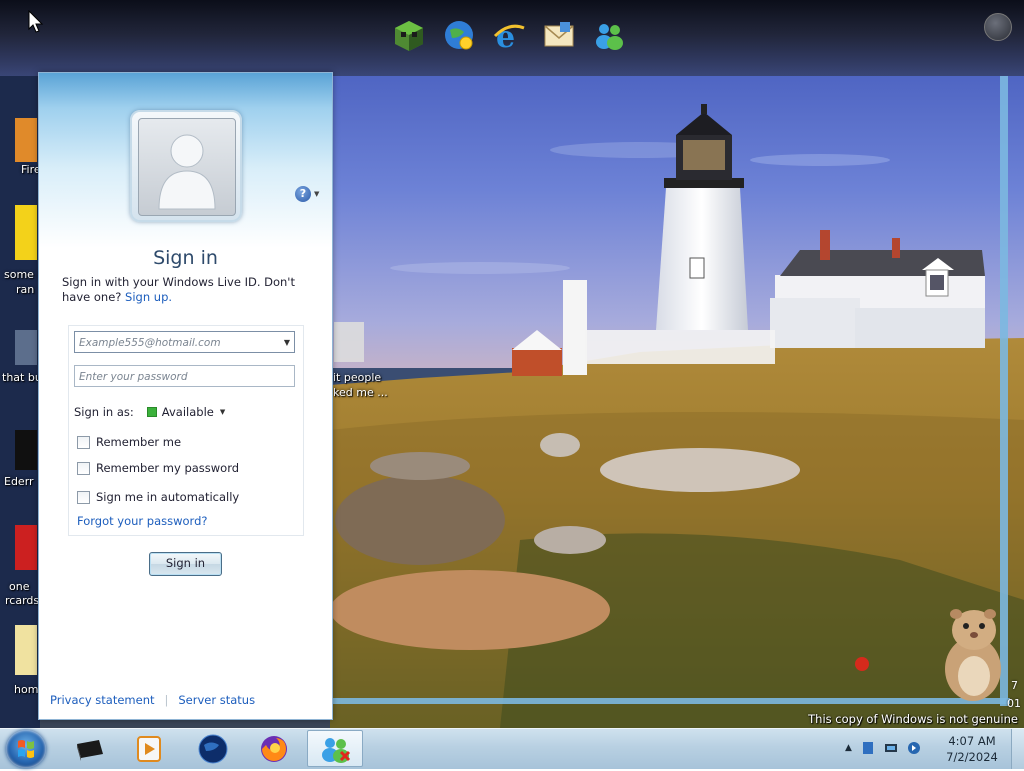 Image resolution: width=1024 pixels, height=771 pixels. I want to click on page-title: Sign in, so click(185, 258).